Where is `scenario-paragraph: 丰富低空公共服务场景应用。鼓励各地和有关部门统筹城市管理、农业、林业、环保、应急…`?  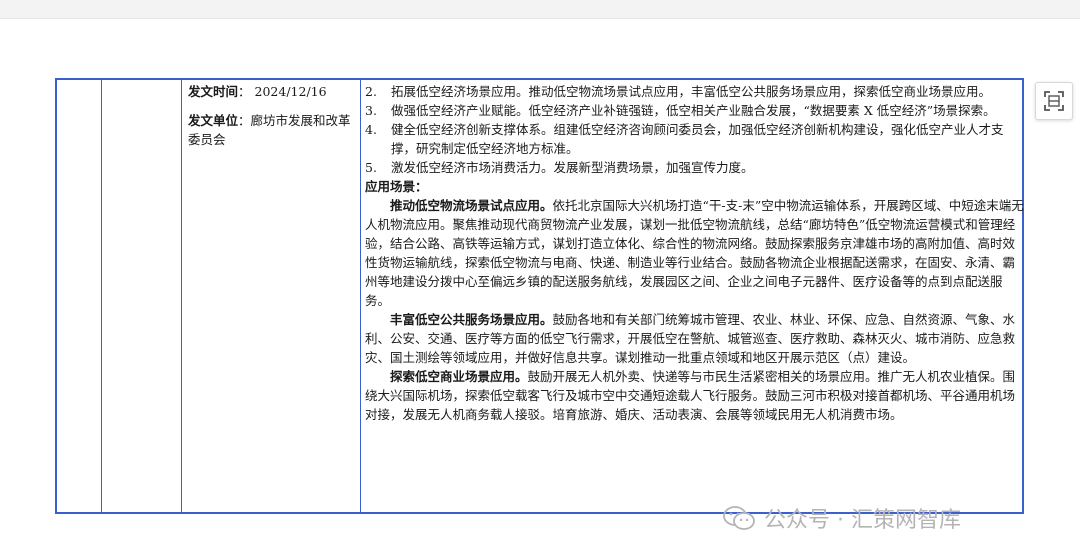 scenario-paragraph: 丰富低空公共服务场景应用。鼓励各地和有关部门统筹城市管理、农业、林业、环保、应急… is located at coordinates (690, 338).